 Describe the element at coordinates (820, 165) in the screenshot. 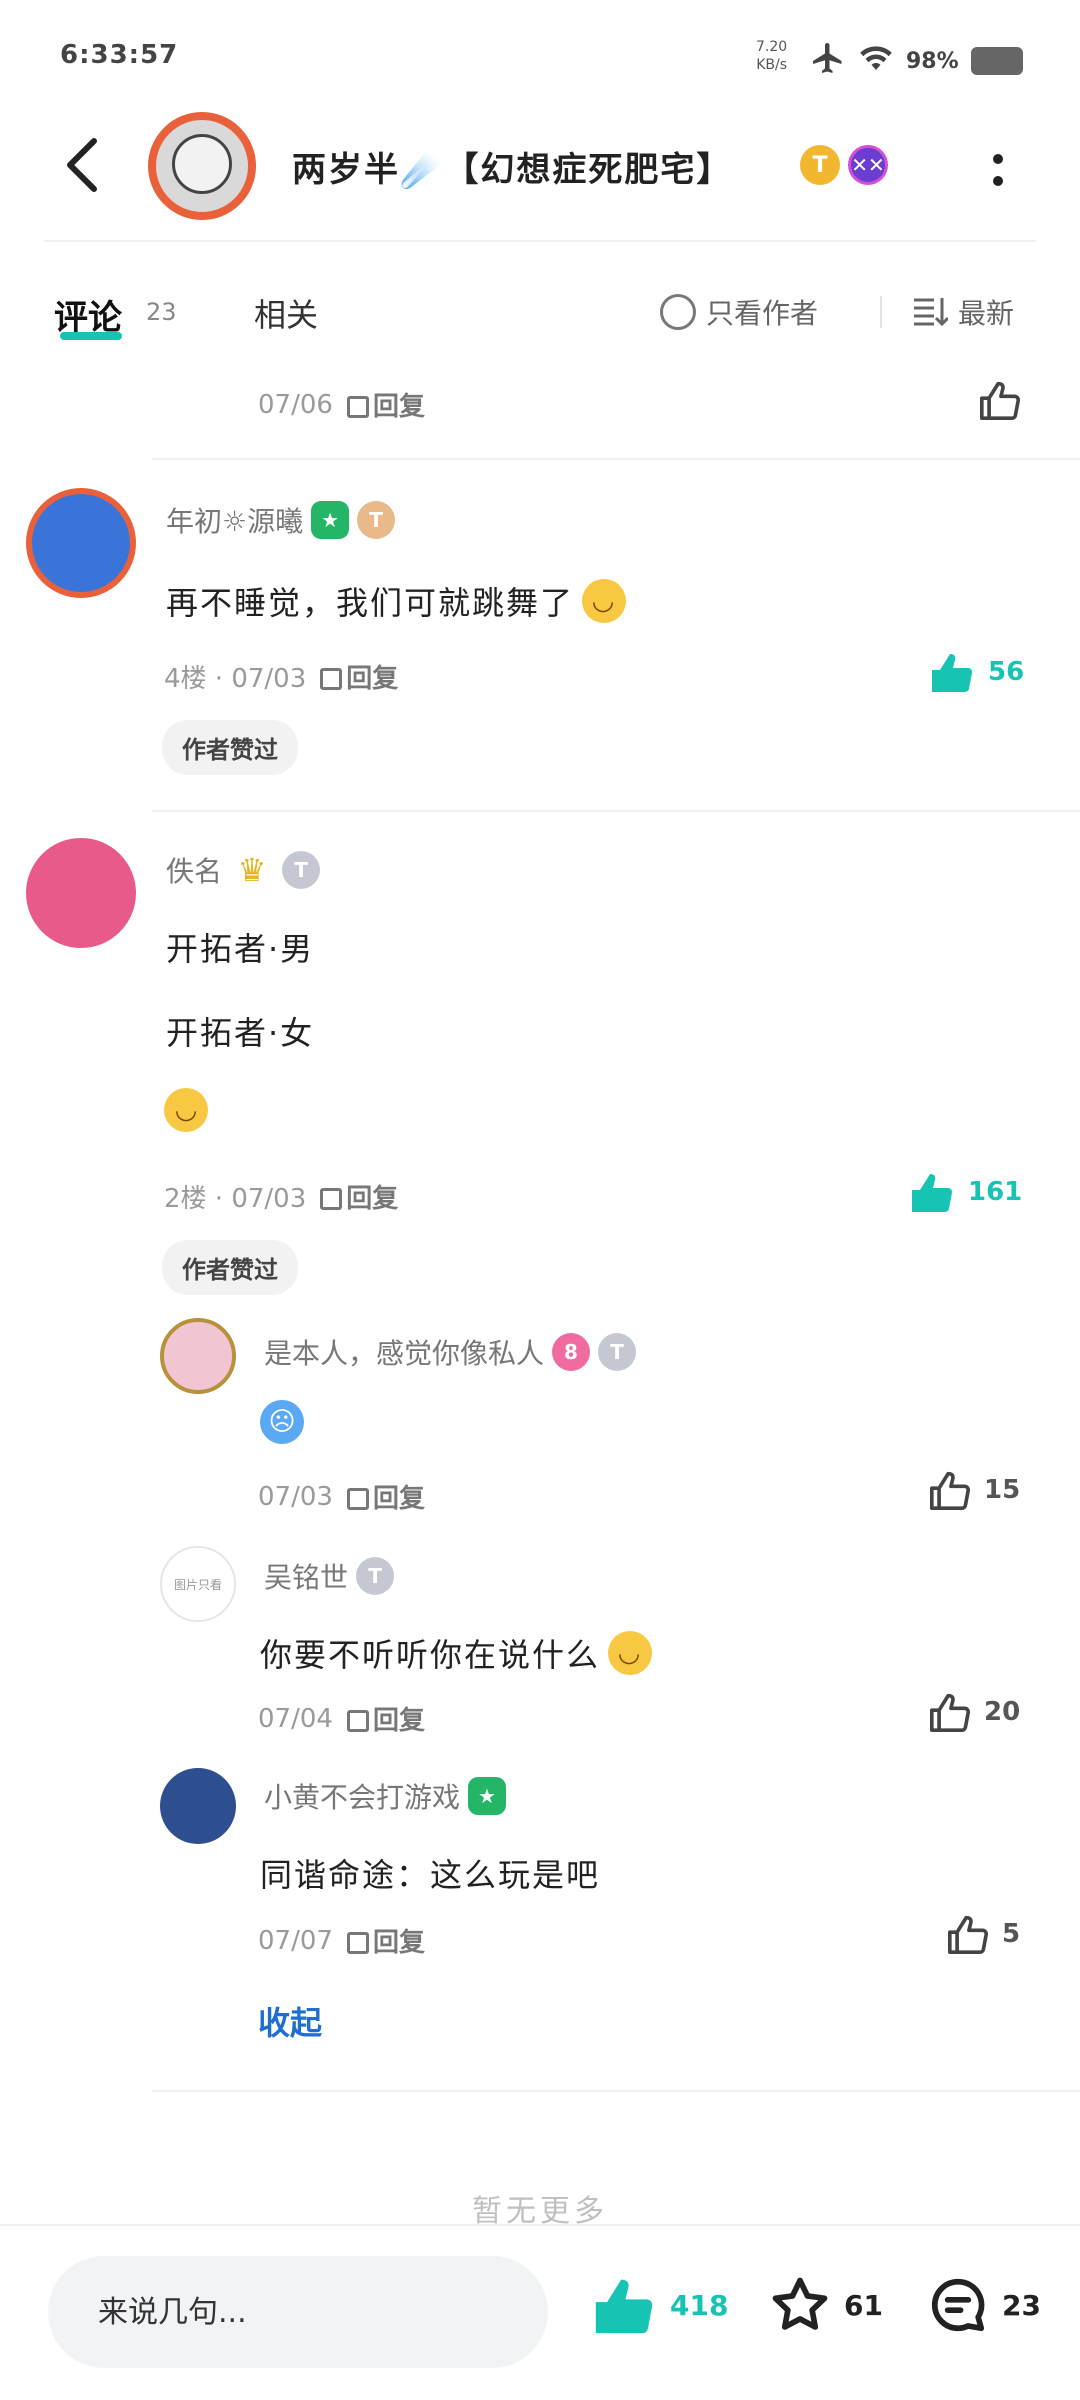

I see `coin-badge-icon: T` at that location.